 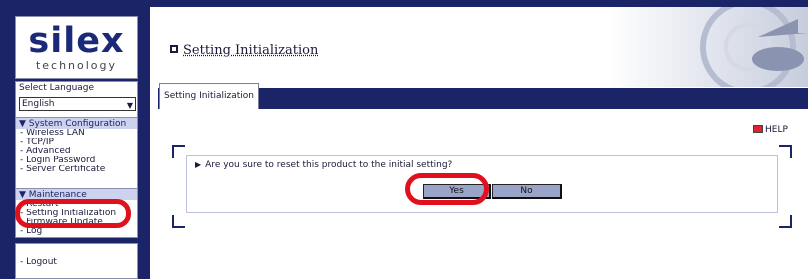 I want to click on help-link: HELP, so click(x=770, y=130).